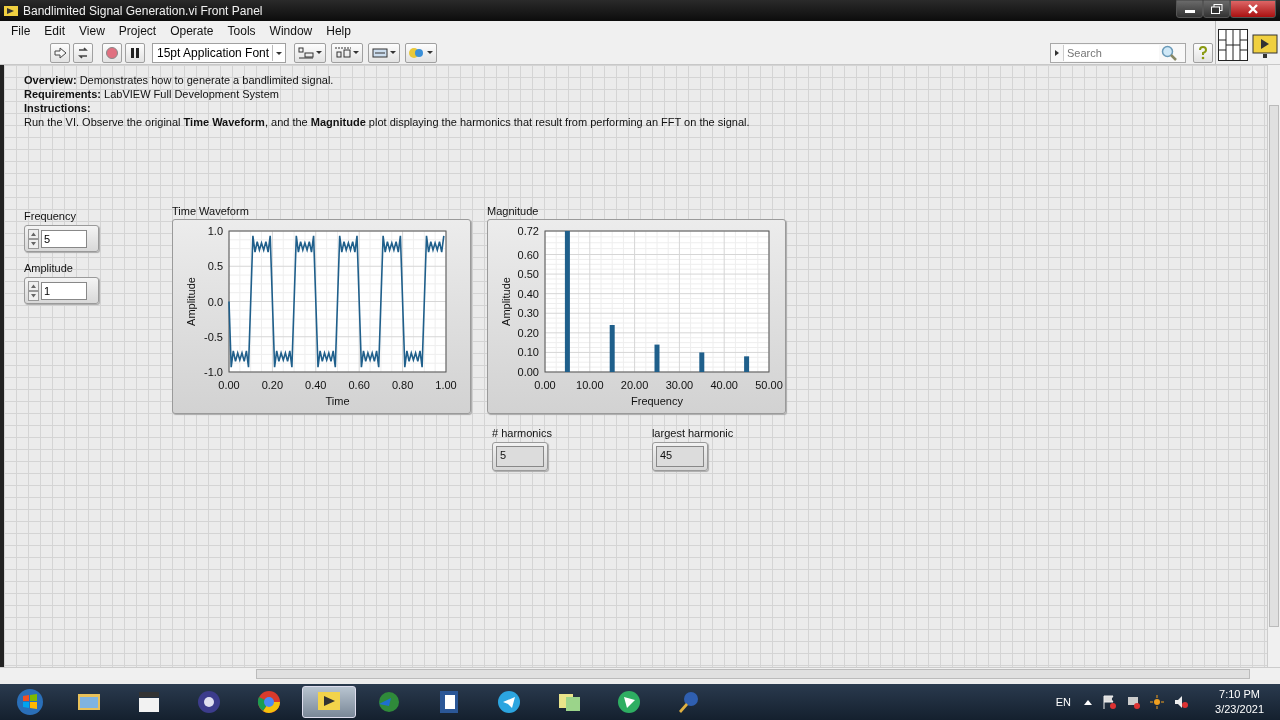  I want to click on tick-label: 0.10, so click(528, 352).